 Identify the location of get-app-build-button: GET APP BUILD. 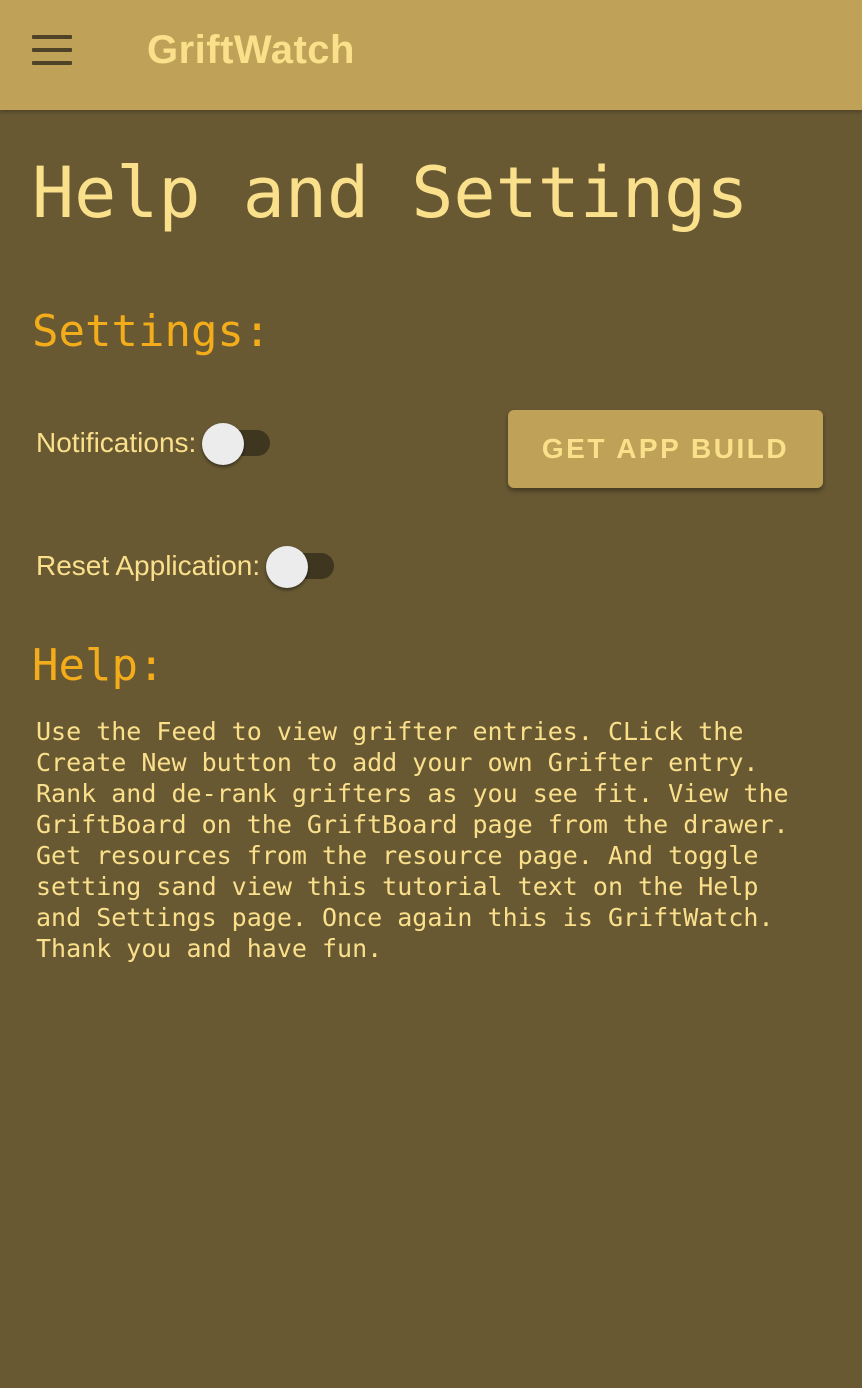
(665, 449).